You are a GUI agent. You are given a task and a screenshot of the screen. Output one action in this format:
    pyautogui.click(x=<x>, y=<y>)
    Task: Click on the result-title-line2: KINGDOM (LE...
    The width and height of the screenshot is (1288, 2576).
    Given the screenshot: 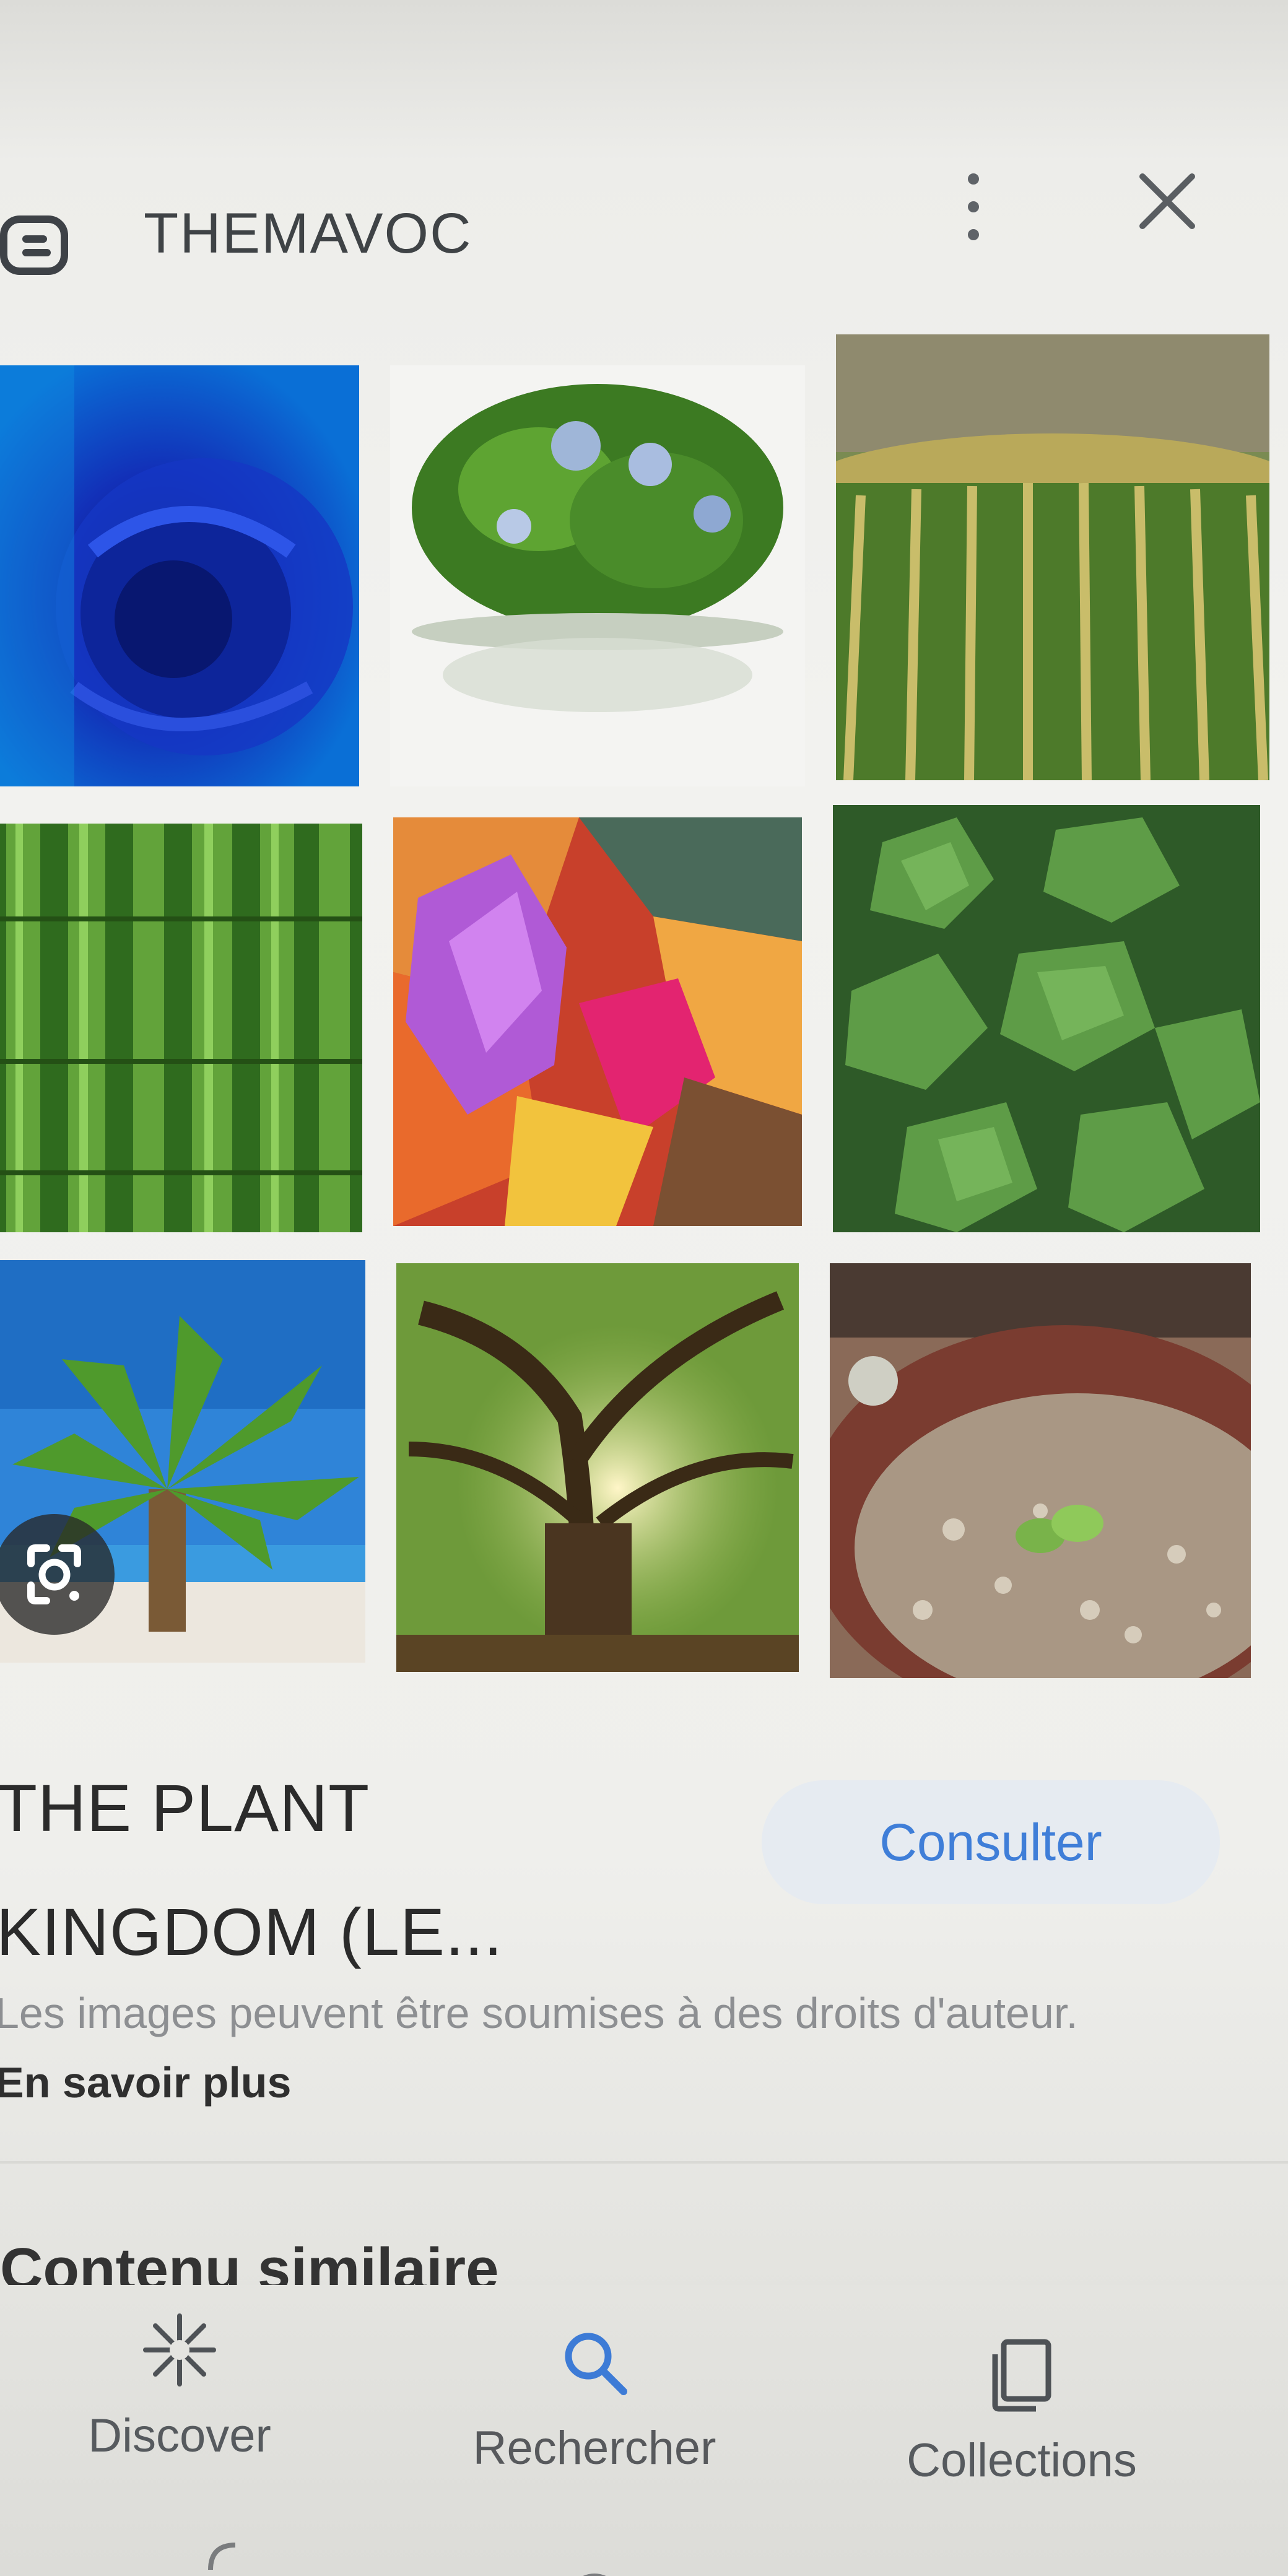 What is the action you would take?
    pyautogui.click(x=251, y=1931)
    